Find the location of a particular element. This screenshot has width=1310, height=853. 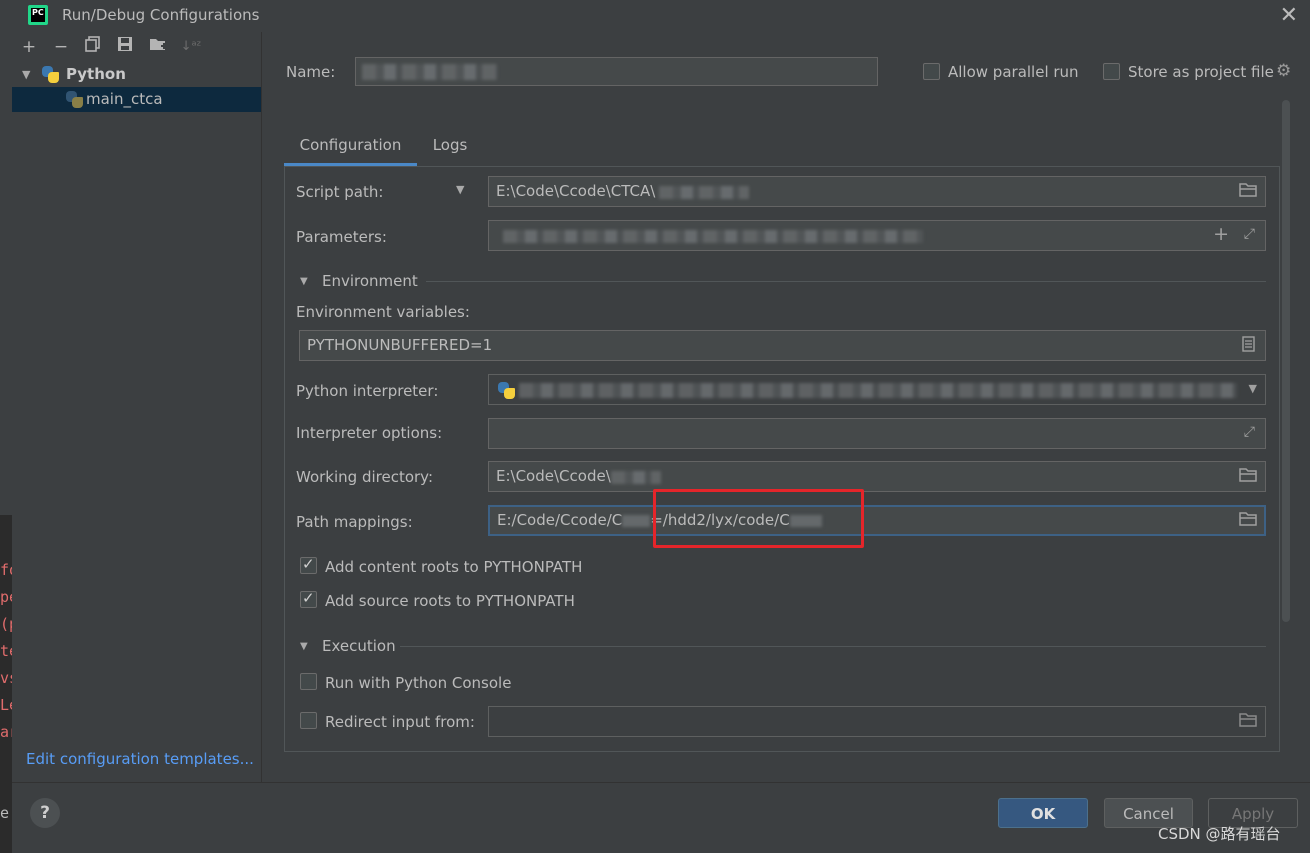

run-with-python-console-checkbox is located at coordinates (308, 681).